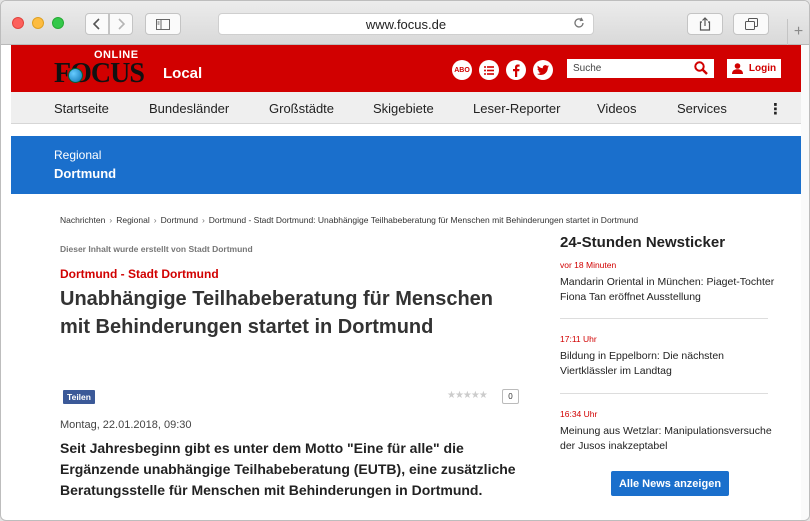 The width and height of the screenshot is (810, 521). I want to click on article-date: Montag, 22.01.2018, 09:30, so click(126, 425).